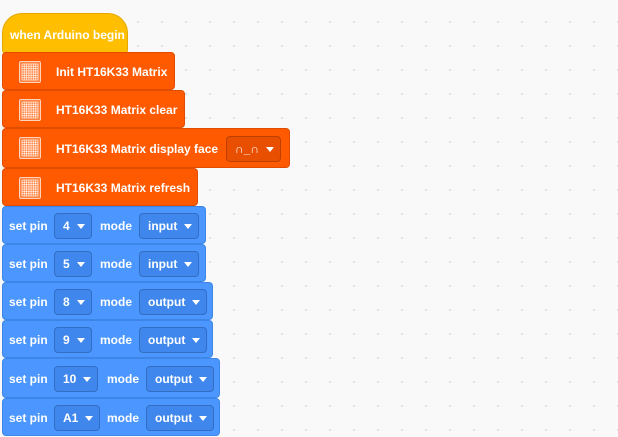 The image size is (618, 437). What do you see at coordinates (247, 149) in the screenshot?
I see `face-dropdown-value: ∩_∩` at bounding box center [247, 149].